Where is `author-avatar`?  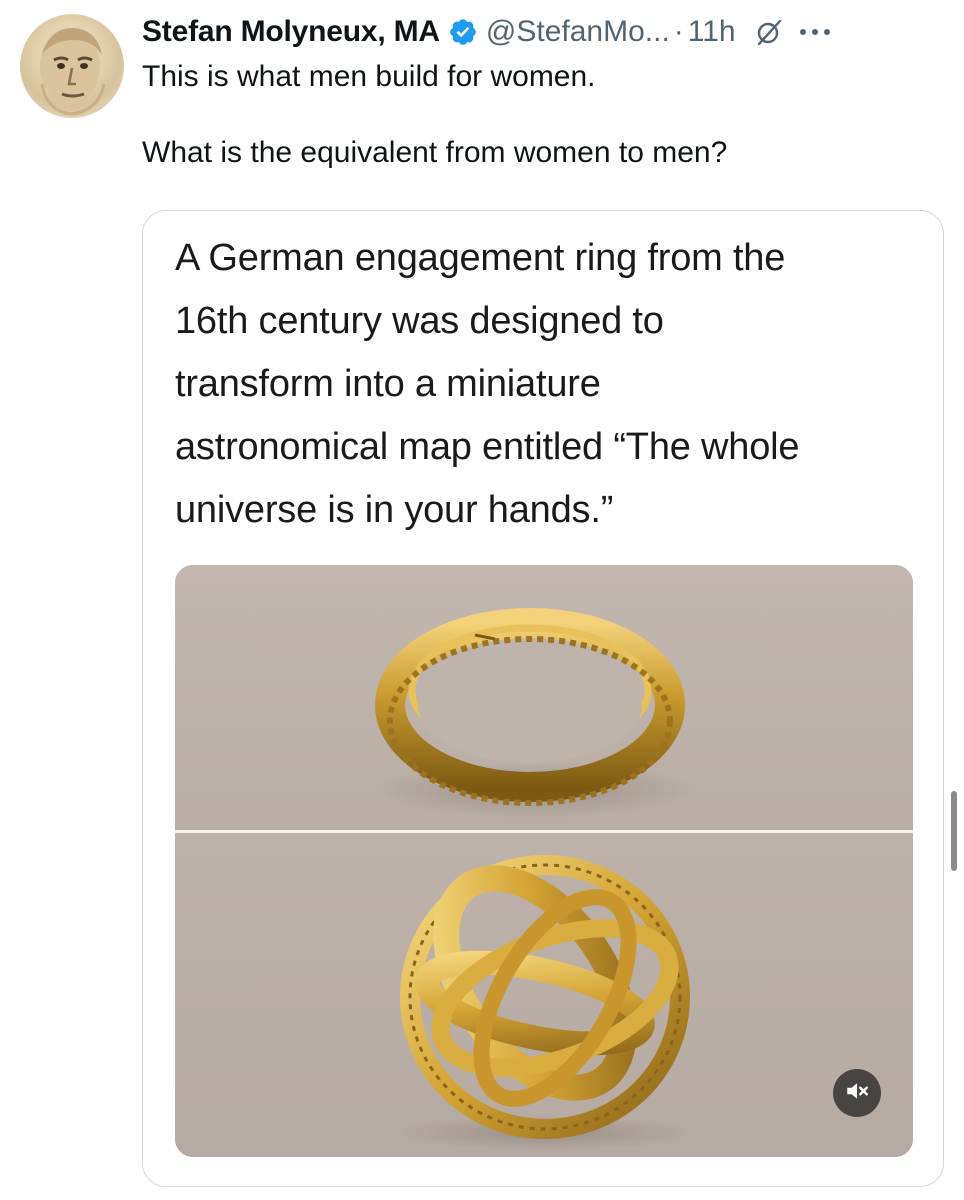 author-avatar is located at coordinates (72, 66).